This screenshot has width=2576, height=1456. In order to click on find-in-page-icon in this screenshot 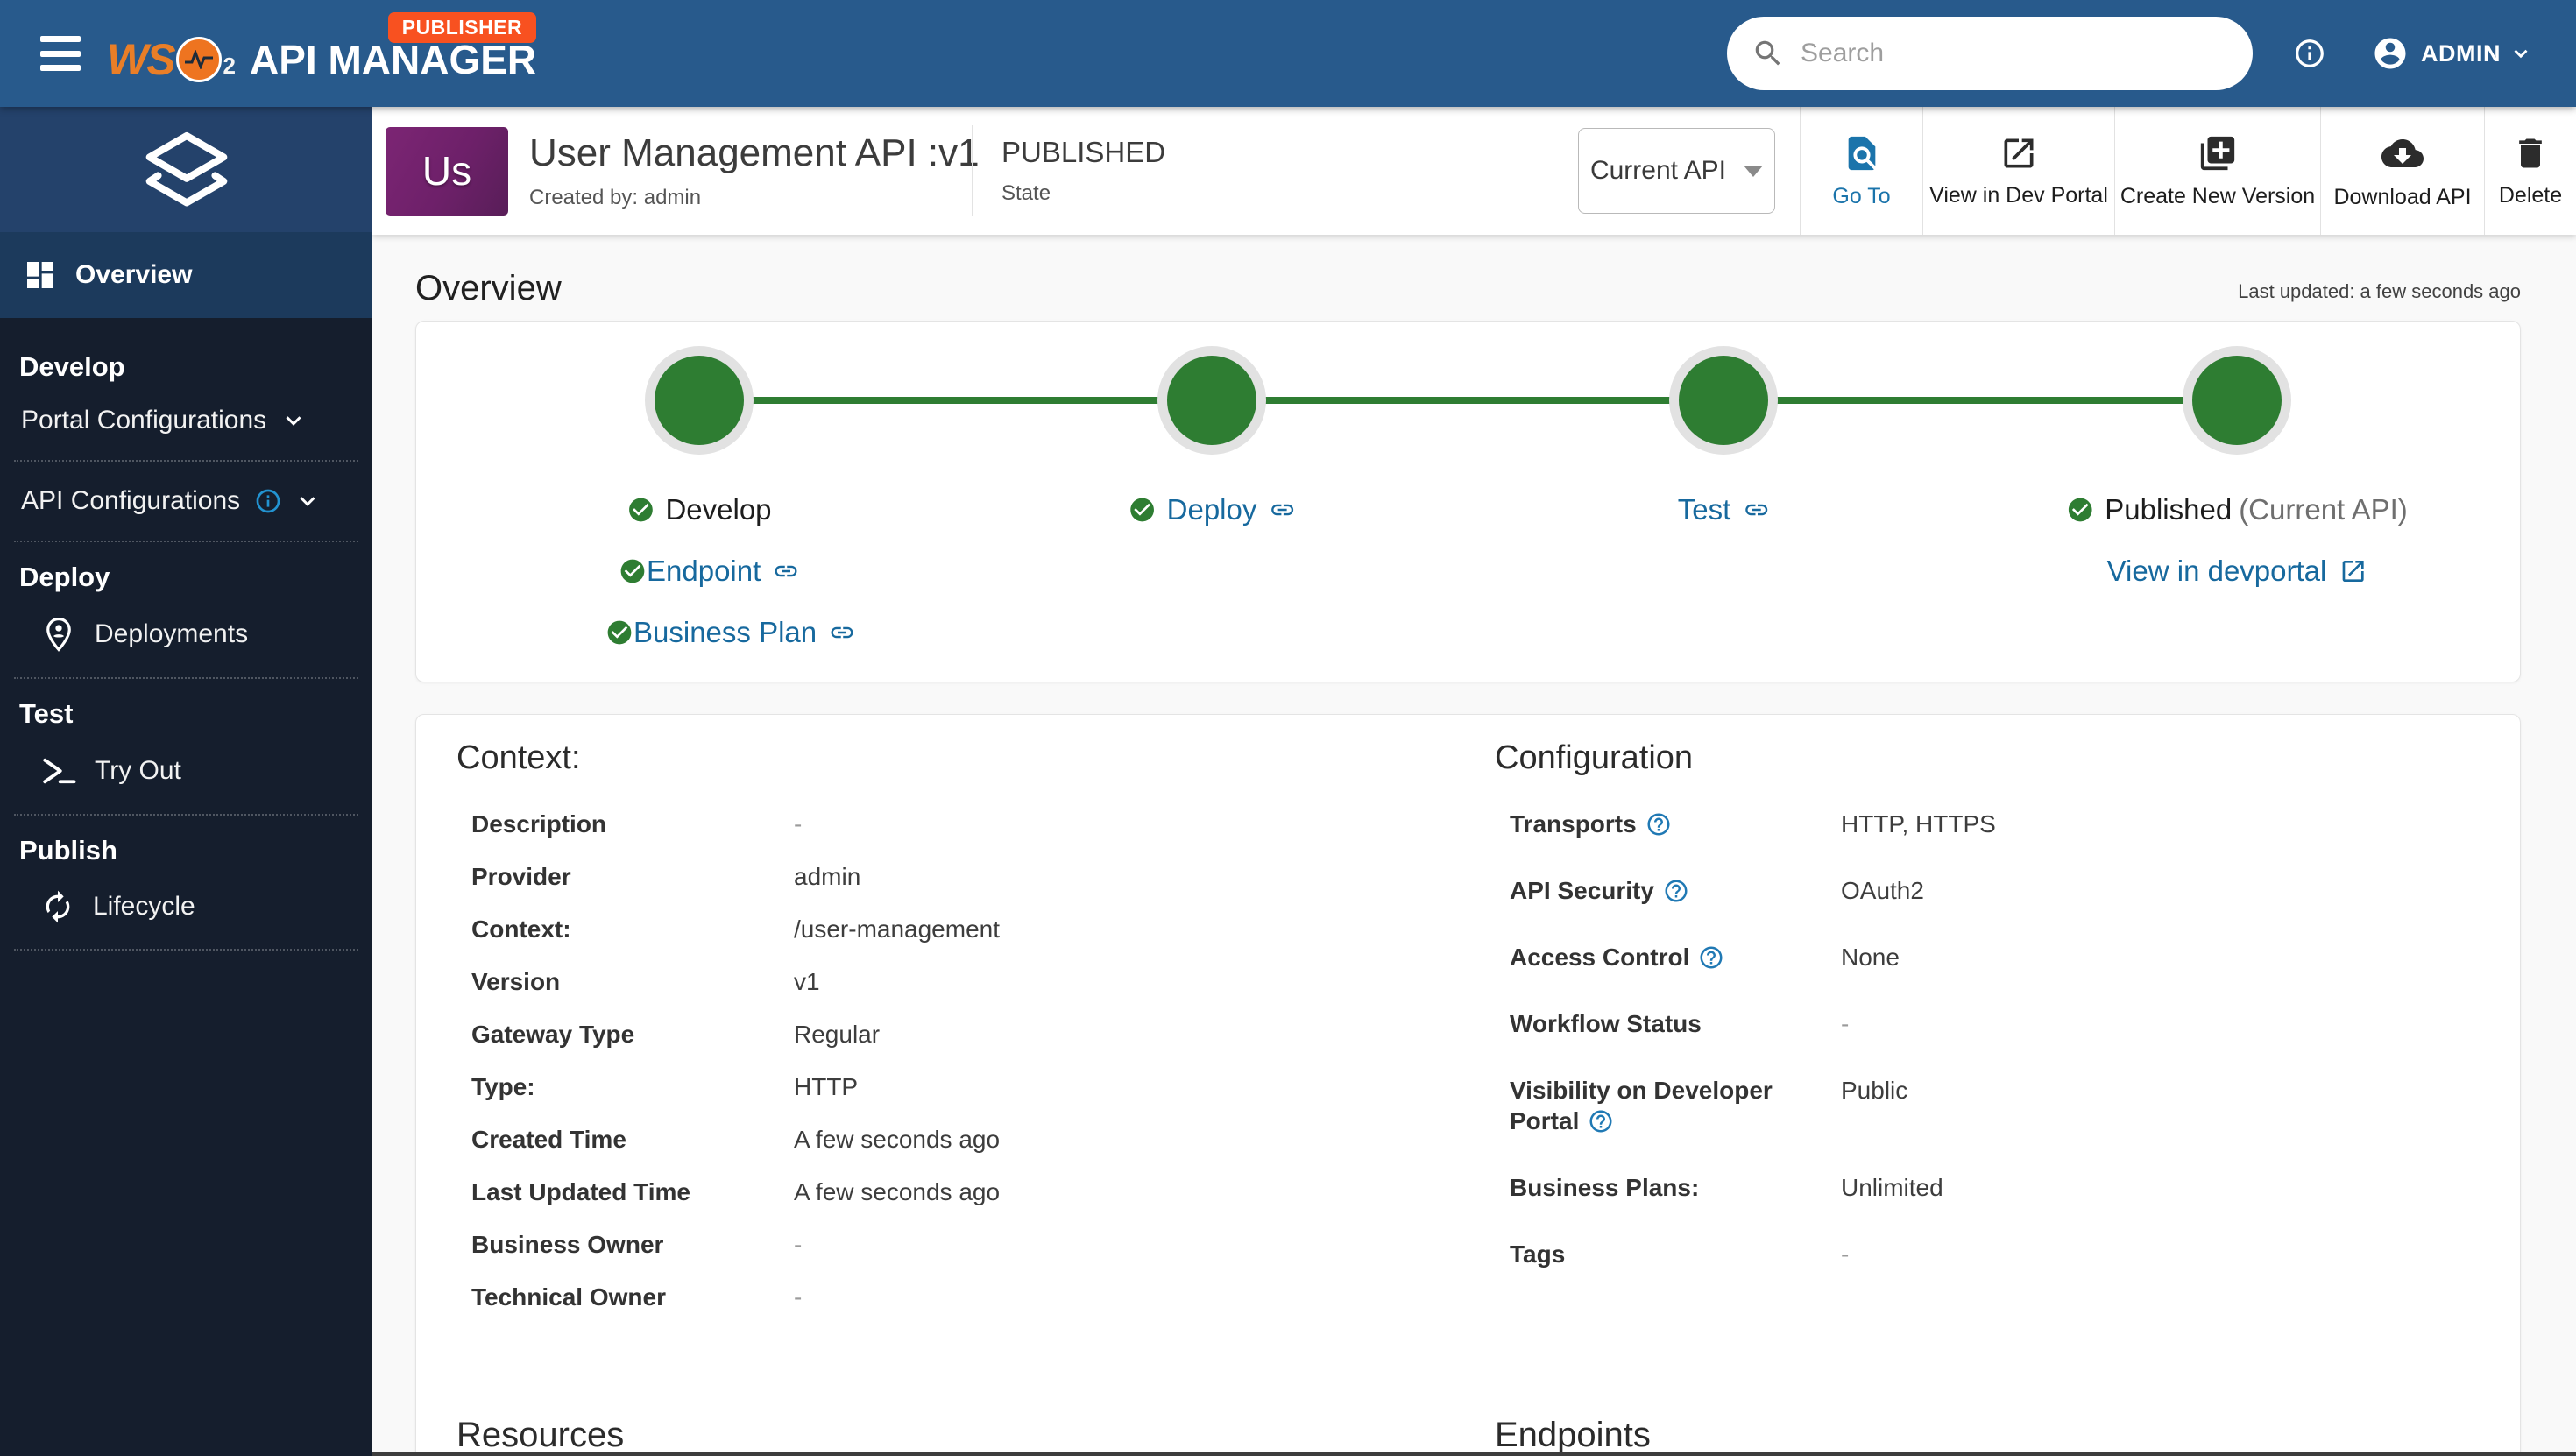, I will do `click(1861, 153)`.